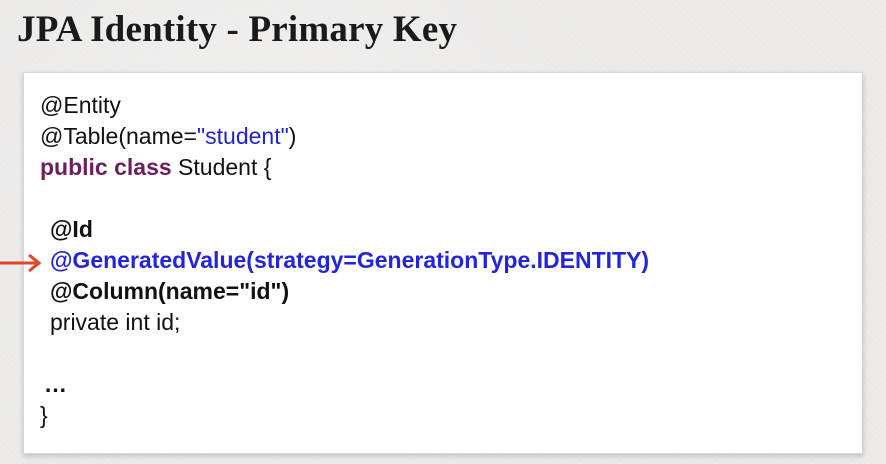 This screenshot has width=886, height=464. I want to click on arrow-right-icon, so click(21, 263).